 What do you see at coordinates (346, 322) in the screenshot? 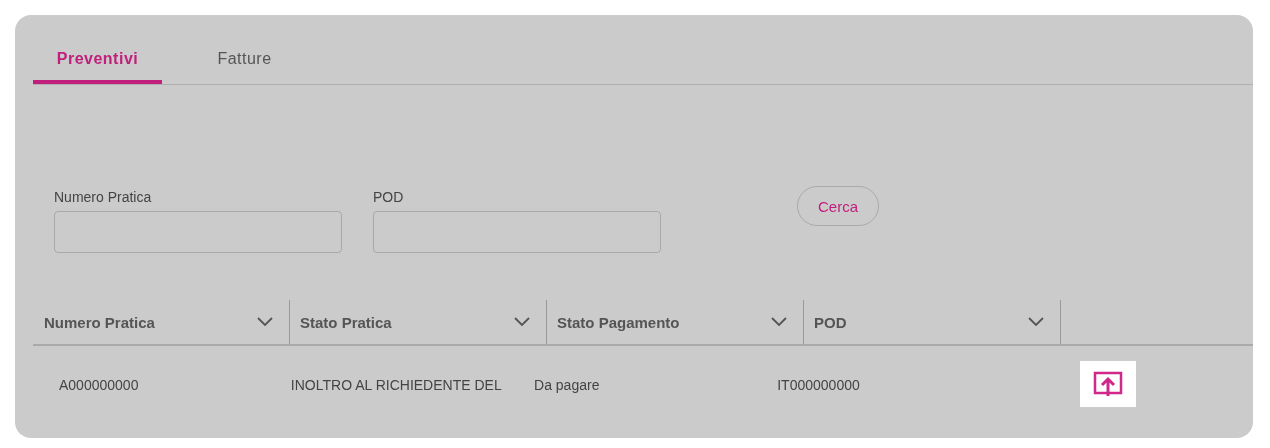
I see `column-header: Stato Pratica` at bounding box center [346, 322].